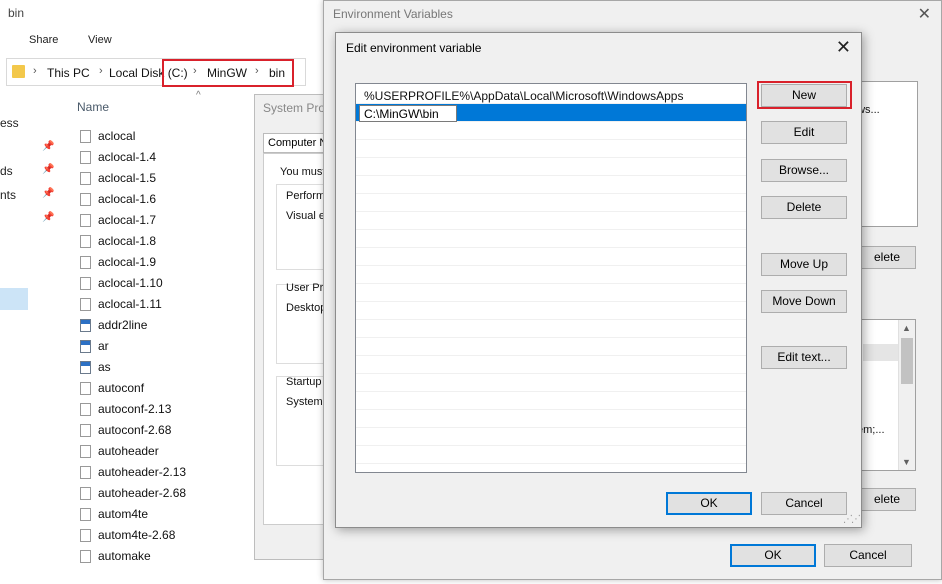 Image resolution: width=942 pixels, height=584 pixels. I want to click on list-item: as, so click(165, 367).